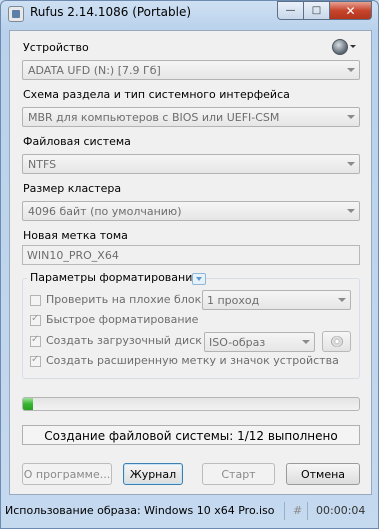  I want to click on minimize-button: —, so click(290, 10).